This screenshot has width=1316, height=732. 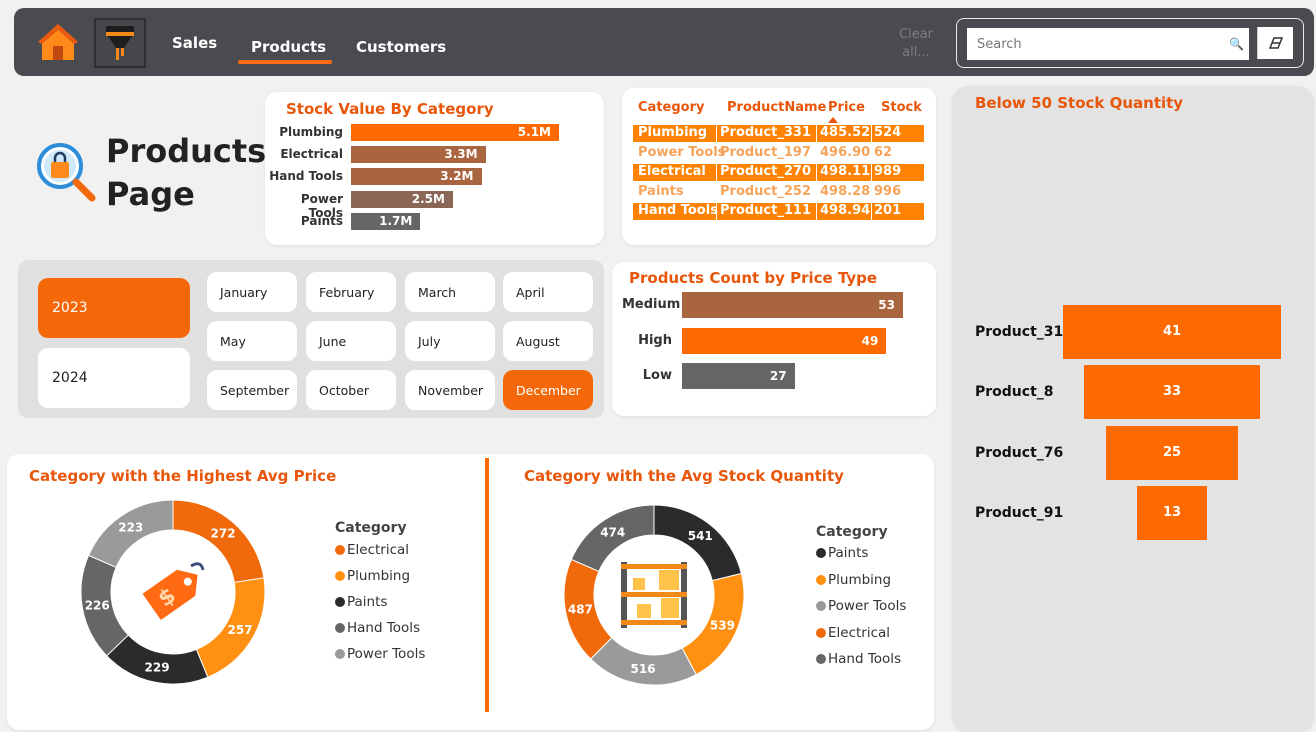 What do you see at coordinates (765, 152) in the screenshot?
I see `table-cell: Product_197` at bounding box center [765, 152].